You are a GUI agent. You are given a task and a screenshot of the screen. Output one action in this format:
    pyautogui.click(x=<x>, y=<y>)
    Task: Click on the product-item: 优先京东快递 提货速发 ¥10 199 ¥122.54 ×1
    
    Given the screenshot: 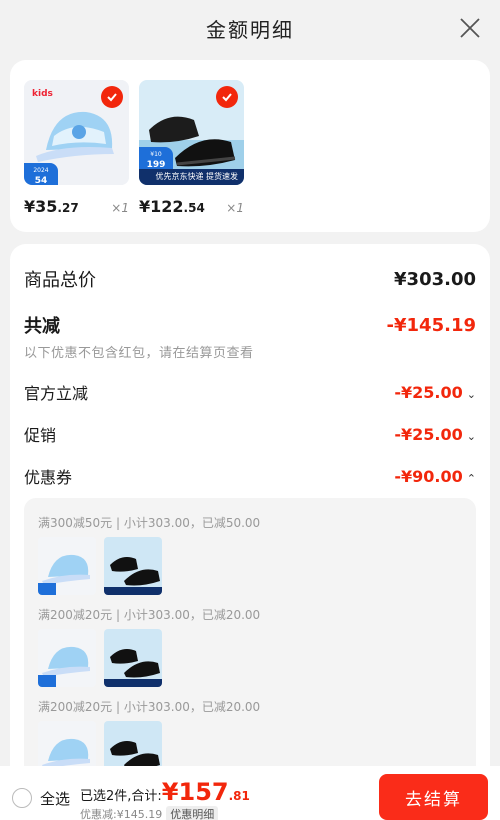 What is the action you would take?
    pyautogui.click(x=191, y=148)
    